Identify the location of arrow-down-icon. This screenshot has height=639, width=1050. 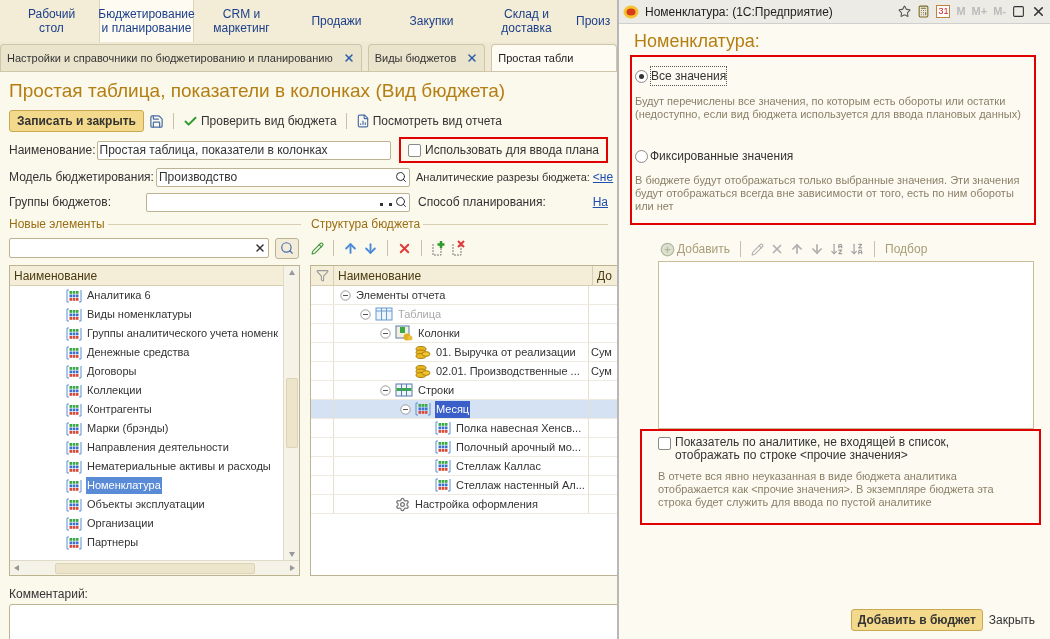
(370, 248).